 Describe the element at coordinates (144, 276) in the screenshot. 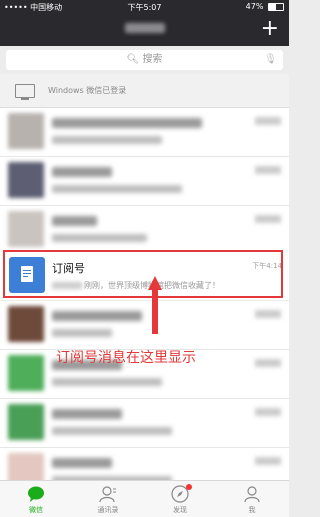

I see `subscription-row: 订阅号 下午4:14 刚刚，世界顶级博物馆把微信收藏了！` at that location.